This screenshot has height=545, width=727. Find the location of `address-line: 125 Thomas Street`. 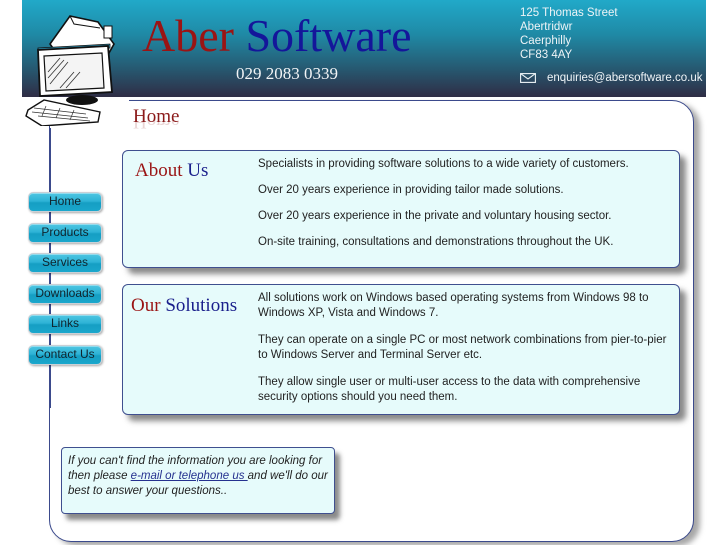

address-line: 125 Thomas Street is located at coordinates (569, 13).